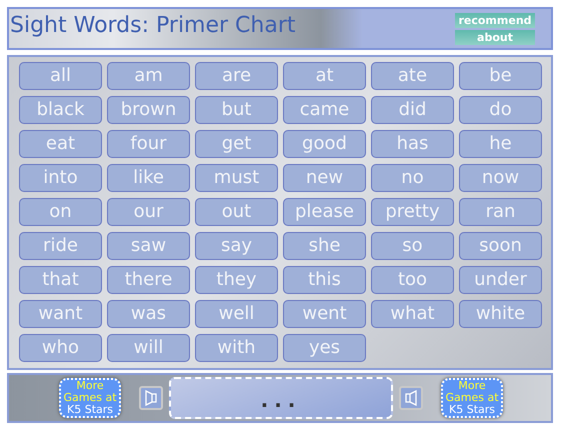 The width and height of the screenshot is (567, 432). I want to click on word-button: well, so click(236, 314).